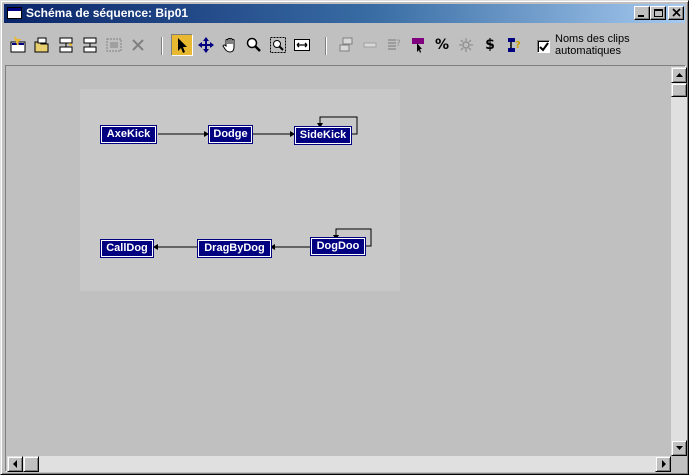 This screenshot has height=475, width=689. I want to click on select-random-button, so click(418, 45).